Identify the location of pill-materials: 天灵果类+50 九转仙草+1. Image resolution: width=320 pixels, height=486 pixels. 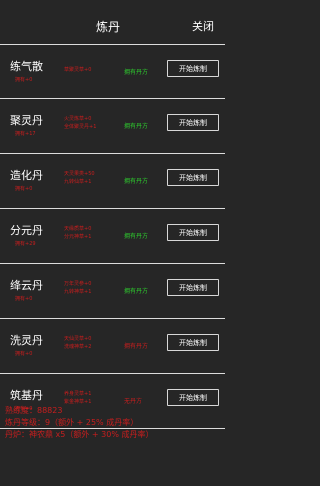
(79, 178).